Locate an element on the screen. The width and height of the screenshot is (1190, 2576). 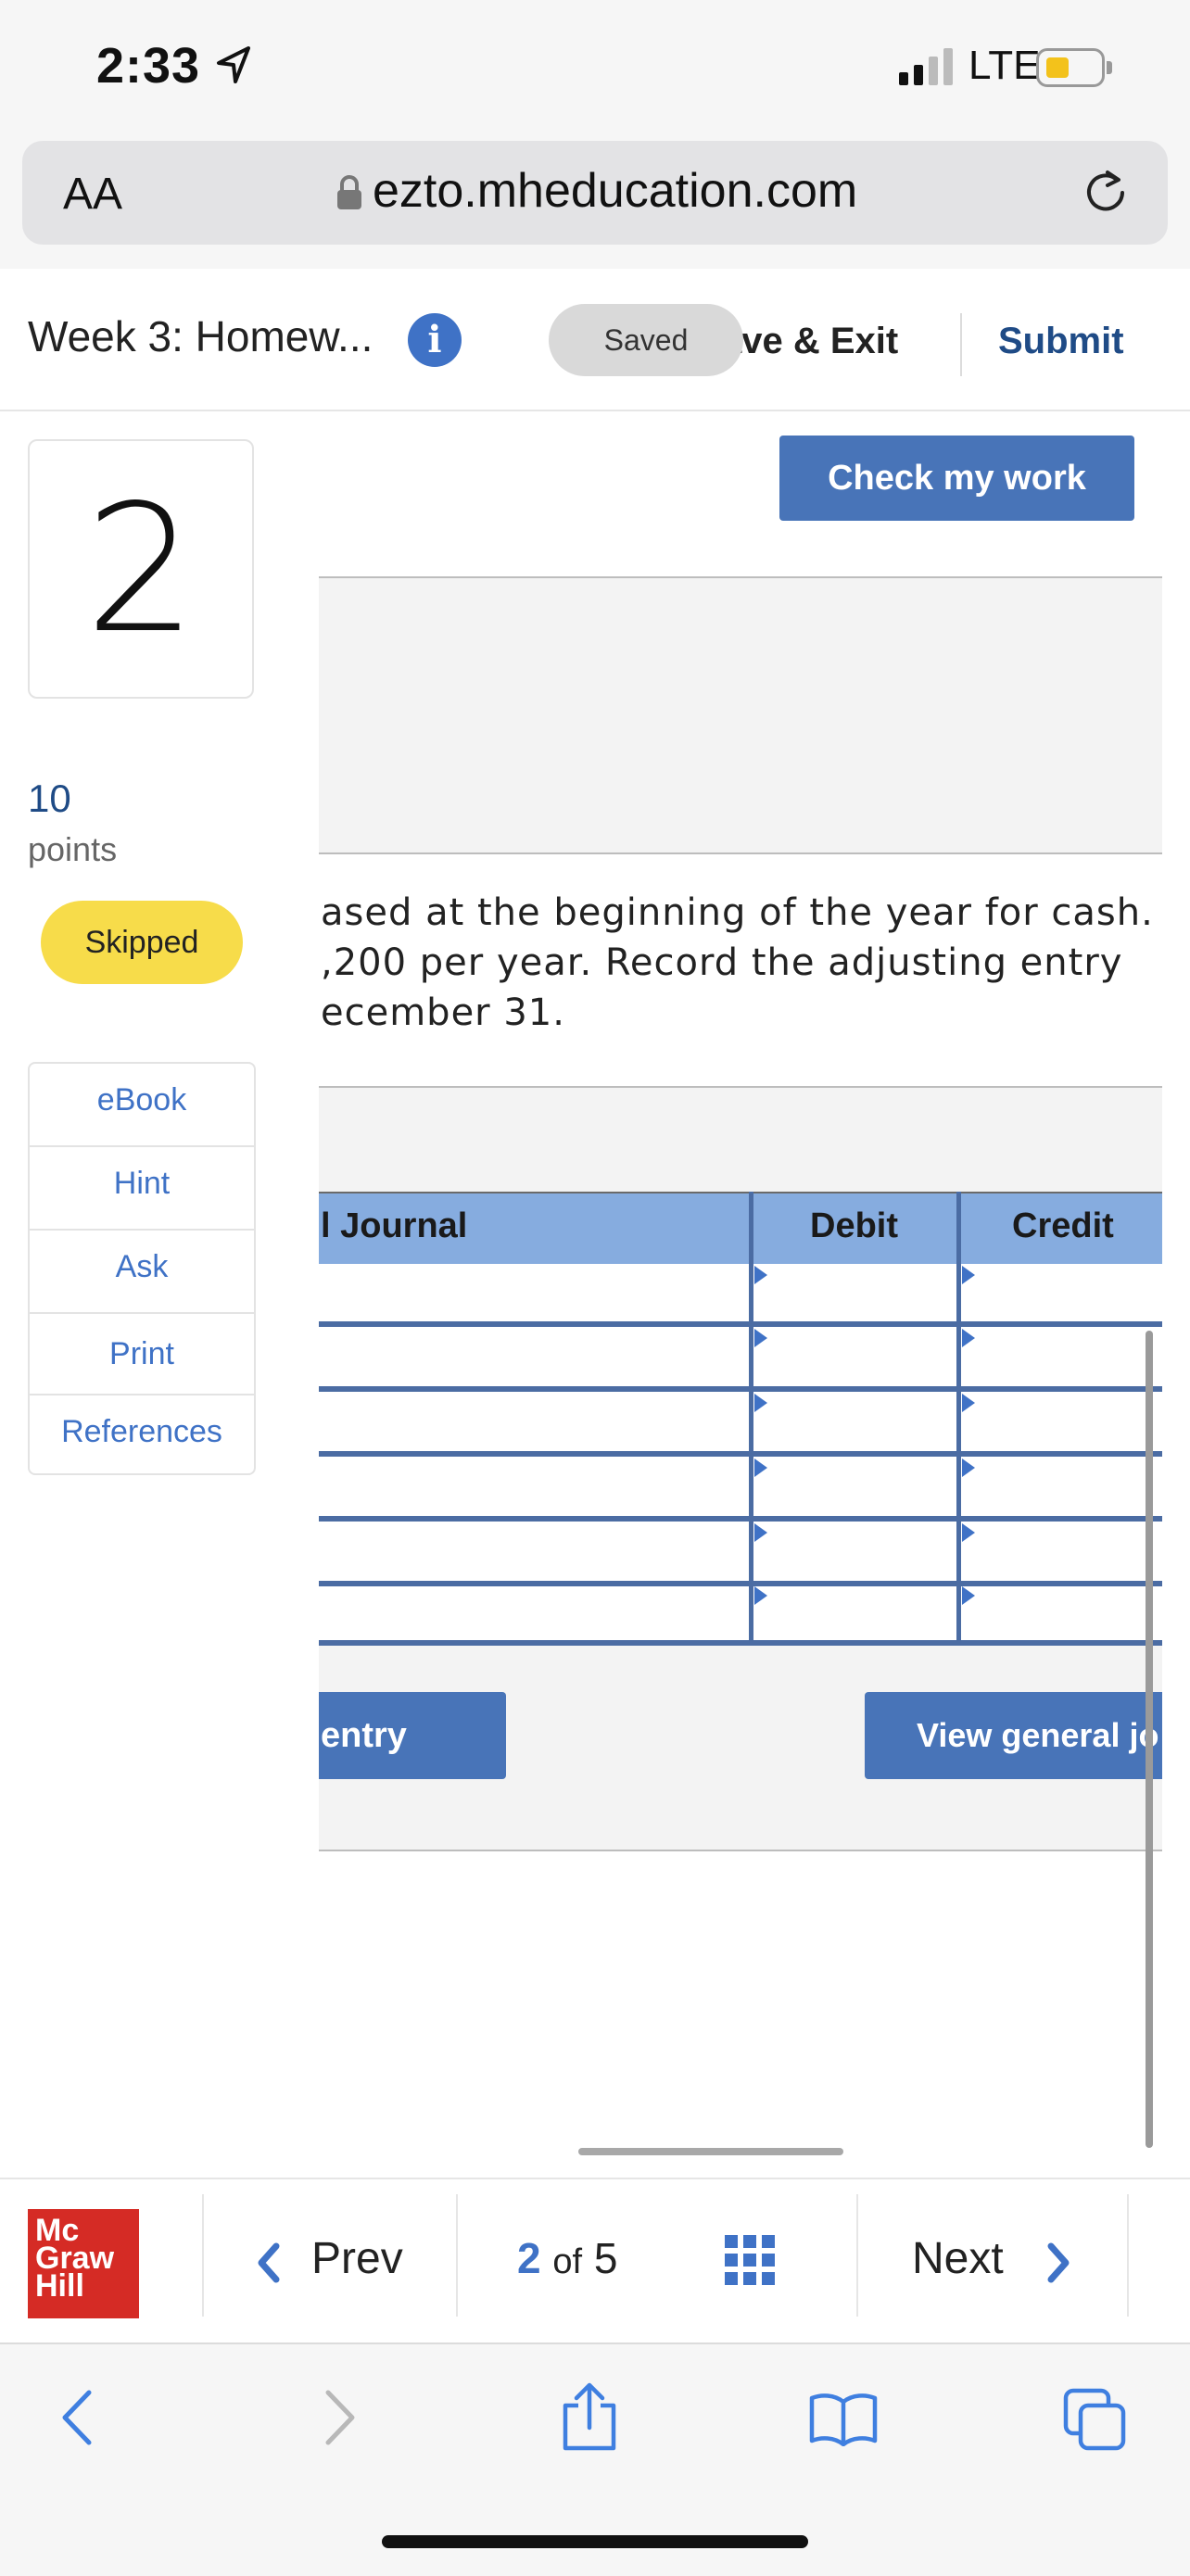
credit-column-header: Credit is located at coordinates (1063, 1225).